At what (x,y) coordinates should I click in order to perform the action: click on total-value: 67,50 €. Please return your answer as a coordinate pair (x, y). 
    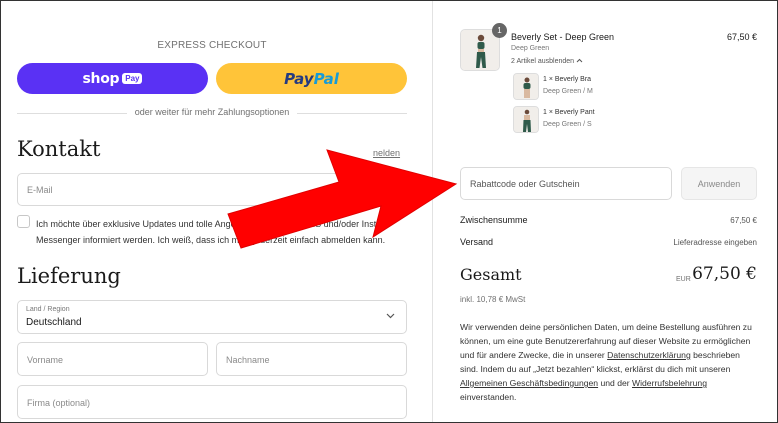
    Looking at the image, I should click on (724, 274).